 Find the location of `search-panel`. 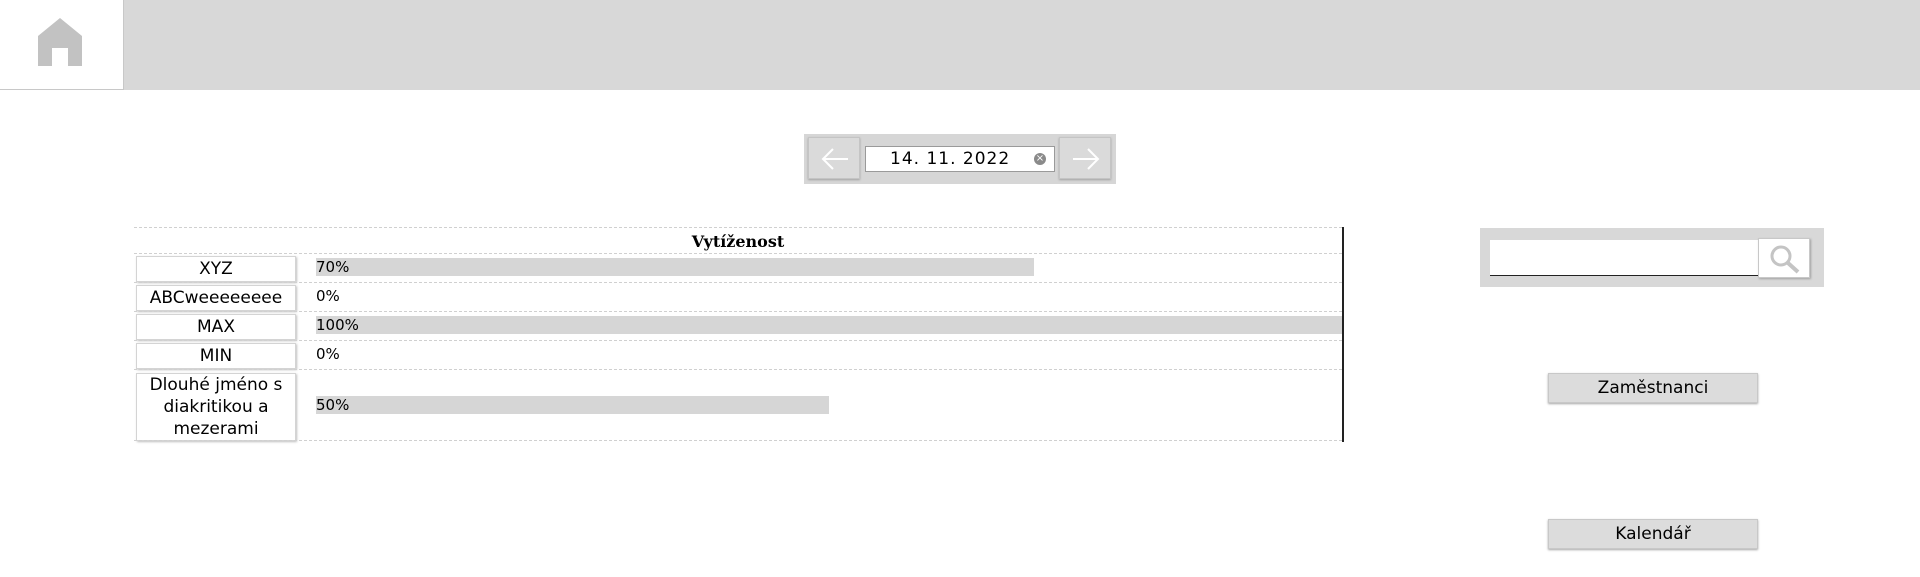

search-panel is located at coordinates (1652, 257).